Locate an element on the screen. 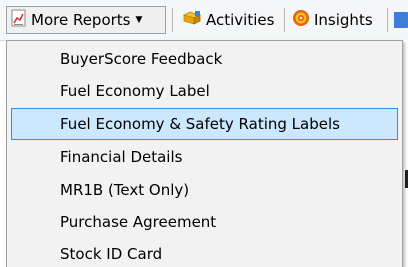 The height and width of the screenshot is (267, 408). menu-item-stock-id-card: Stock ID Card is located at coordinates (204, 252).